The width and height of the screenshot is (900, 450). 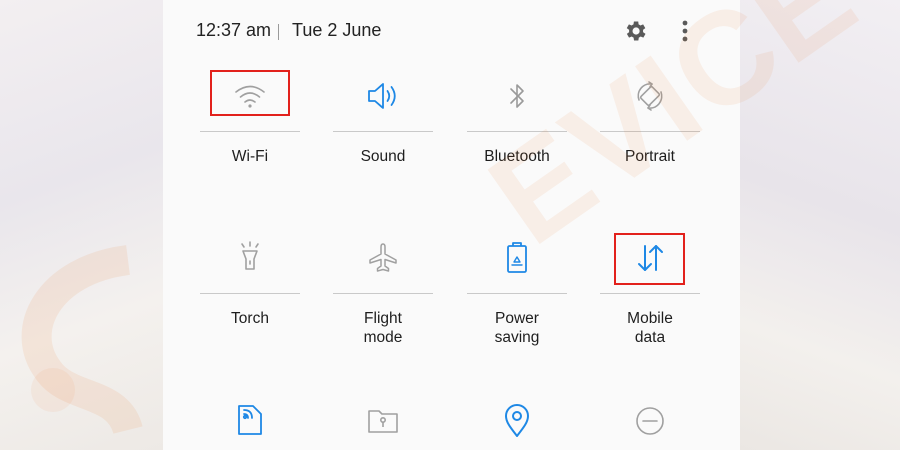 I want to click on tile-location, so click(x=517, y=424).